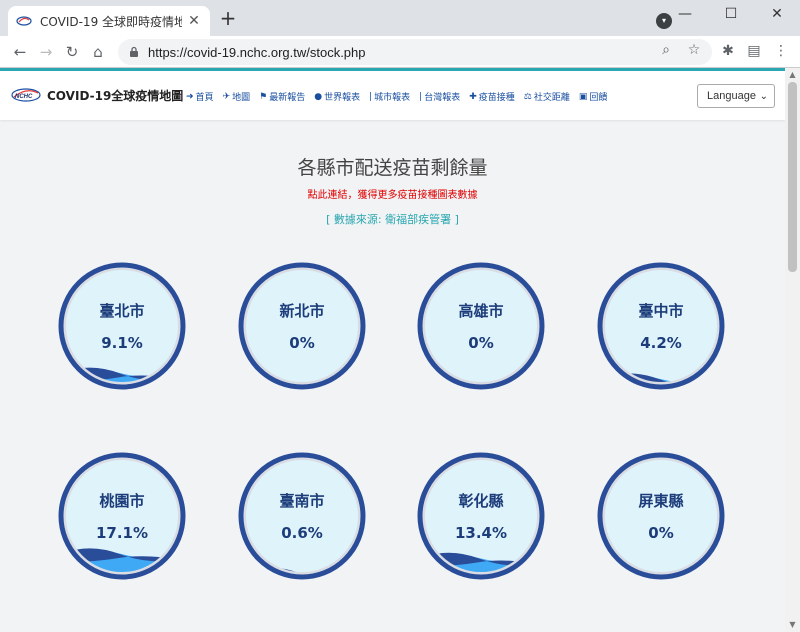 Image resolution: width=800 pixels, height=632 pixels. I want to click on back-button: ←, so click(20, 52).